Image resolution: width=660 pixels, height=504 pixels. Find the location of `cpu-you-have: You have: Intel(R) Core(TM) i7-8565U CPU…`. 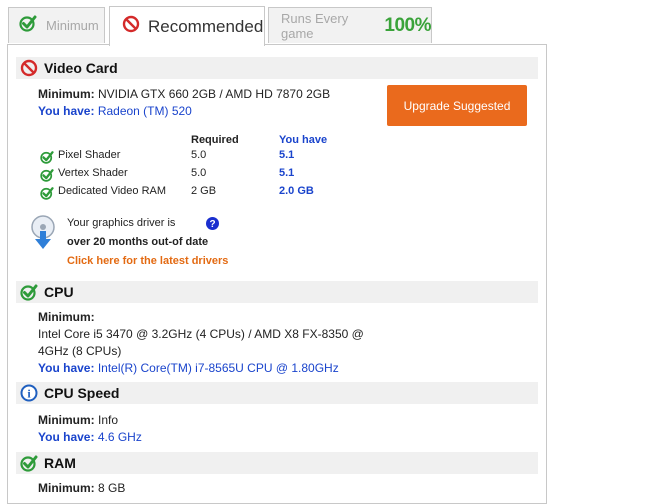

cpu-you-have: You have: Intel(R) Core(TM) i7-8565U CPU… is located at coordinates (188, 368).